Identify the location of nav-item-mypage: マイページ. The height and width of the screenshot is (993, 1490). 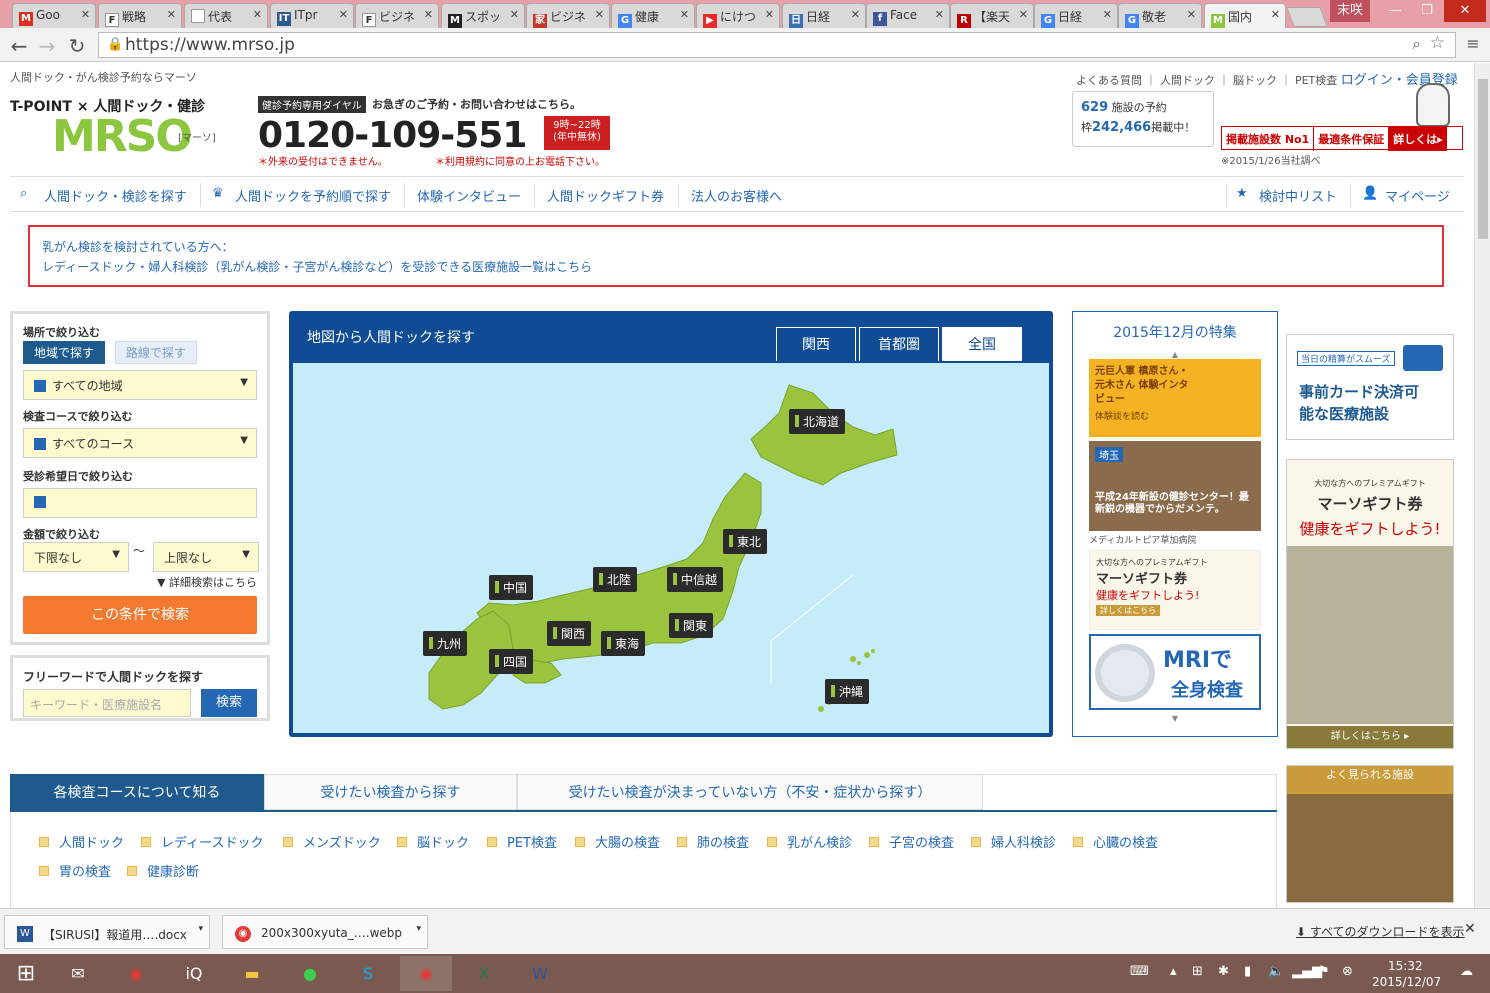
(1417, 195).